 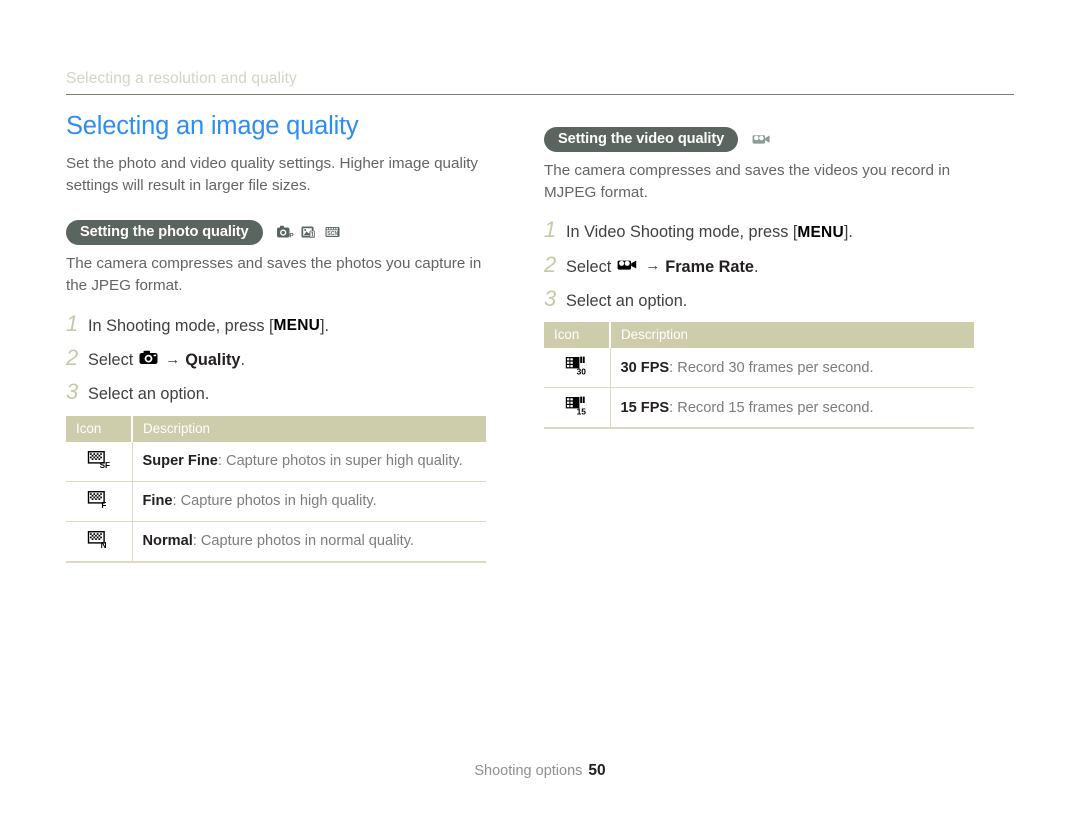 I want to click on video-step-3: 3 Select an option., so click(x=759, y=298).